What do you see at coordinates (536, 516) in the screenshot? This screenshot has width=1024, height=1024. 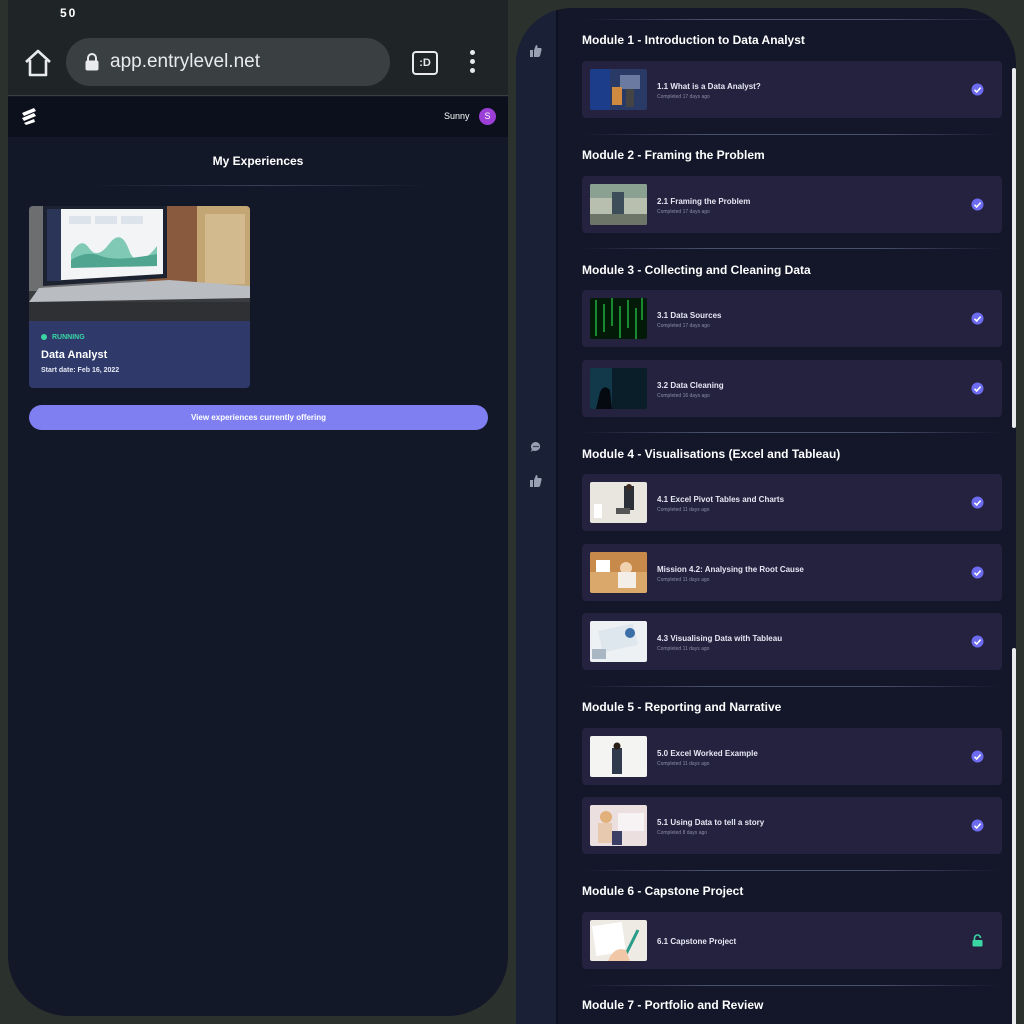 I see `side-rail` at bounding box center [536, 516].